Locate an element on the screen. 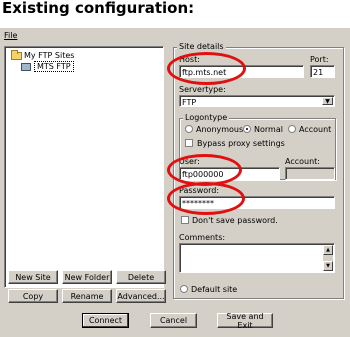 This screenshot has height=337, width=350. user-label: User: is located at coordinates (189, 161).